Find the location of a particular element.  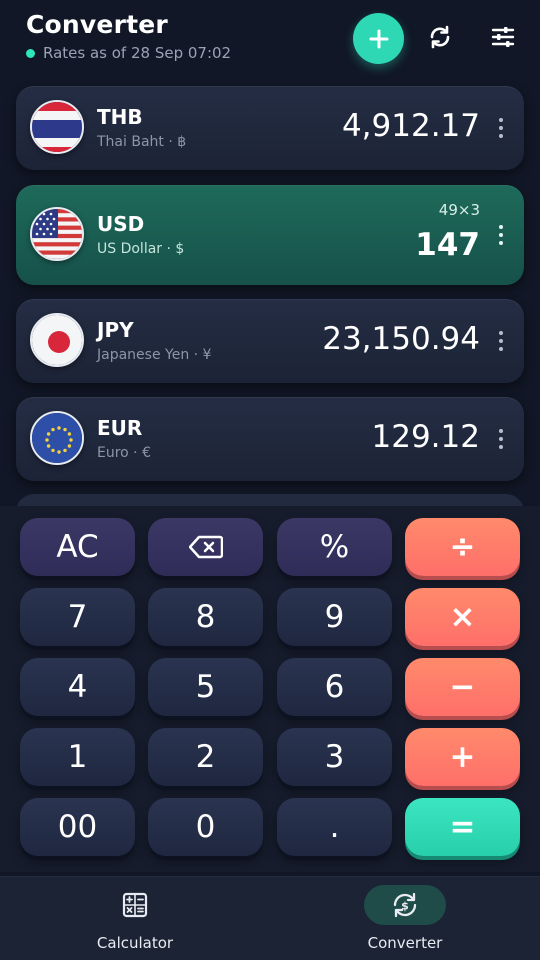

bottom-navigation: Calculator $ Converter is located at coordinates (270, 918).